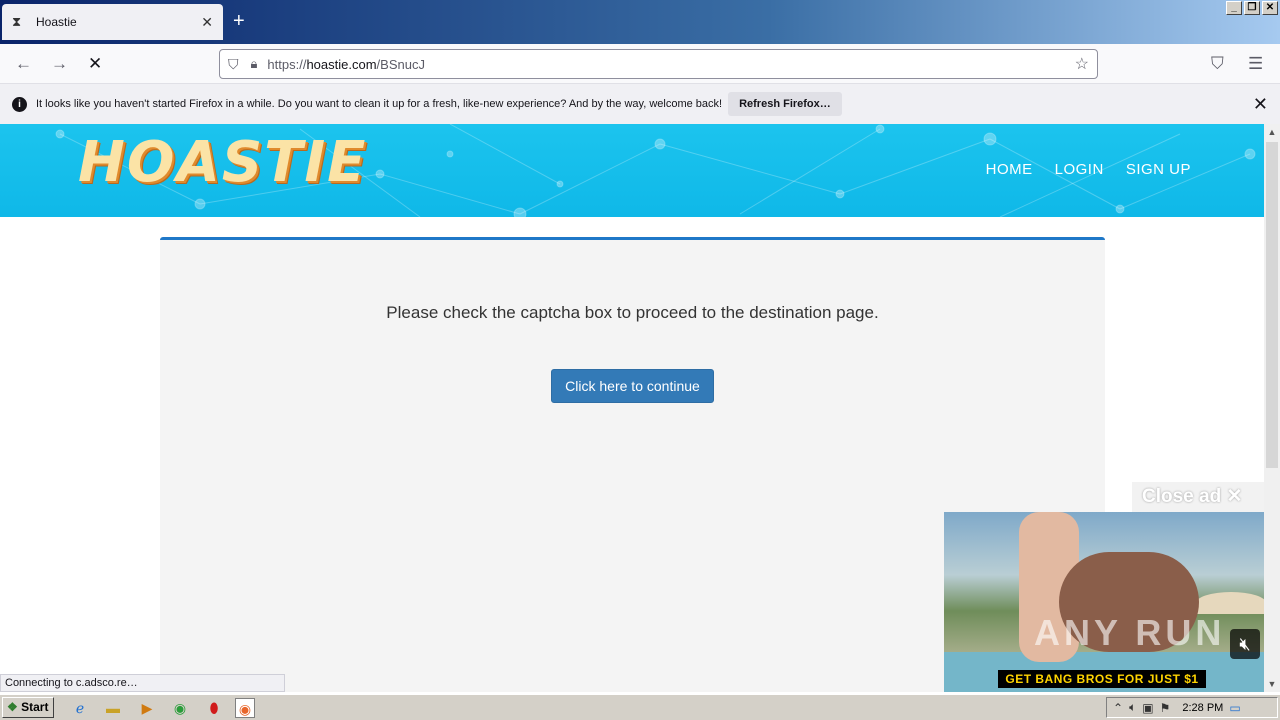 The image size is (1280, 720). What do you see at coordinates (1130, 632) in the screenshot?
I see `anyrun-watermark: ANY RUN` at bounding box center [1130, 632].